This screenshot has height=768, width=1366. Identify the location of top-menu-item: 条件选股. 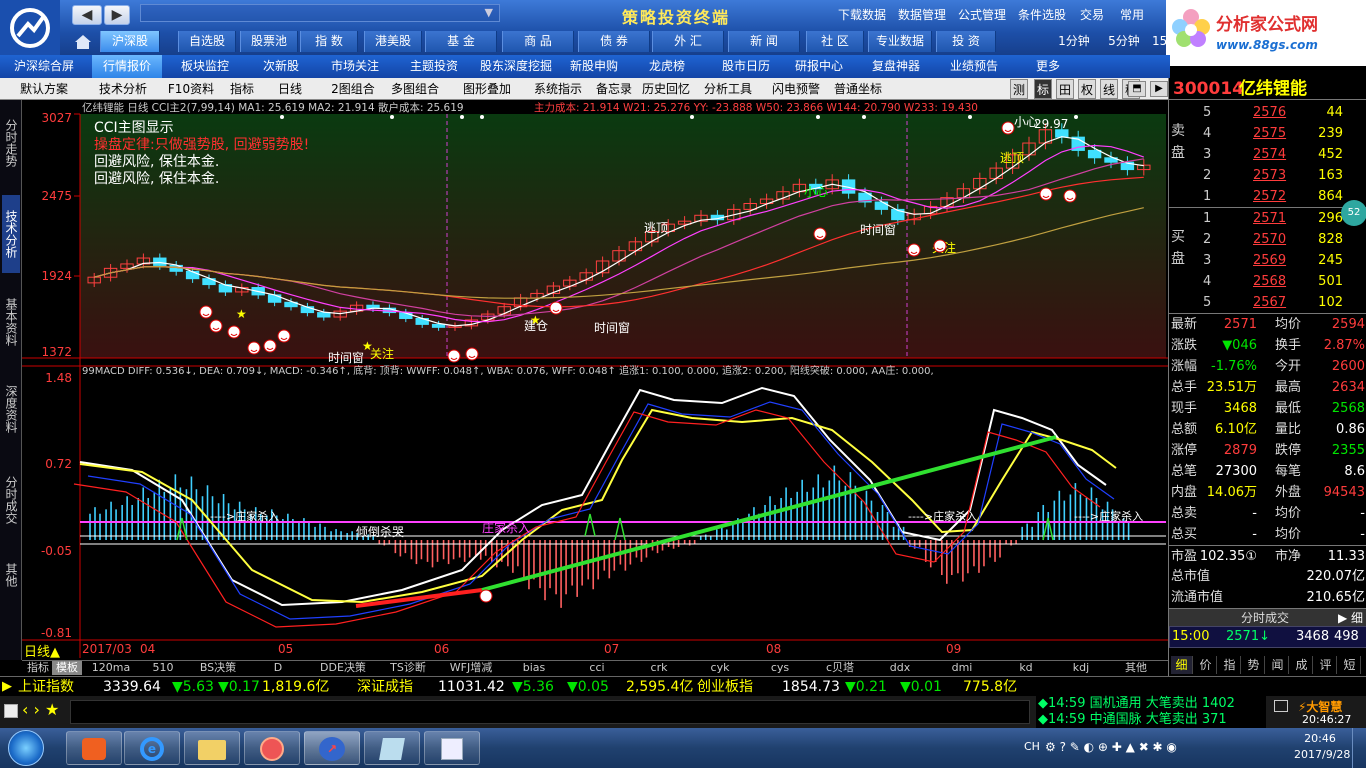
(1042, 14).